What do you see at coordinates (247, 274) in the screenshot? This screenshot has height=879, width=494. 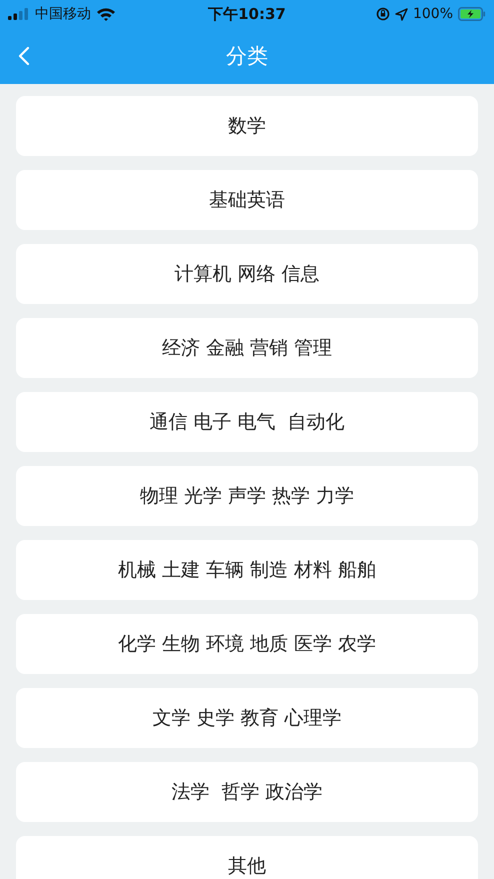 I see `category-button: 计算机 网络 信息` at bounding box center [247, 274].